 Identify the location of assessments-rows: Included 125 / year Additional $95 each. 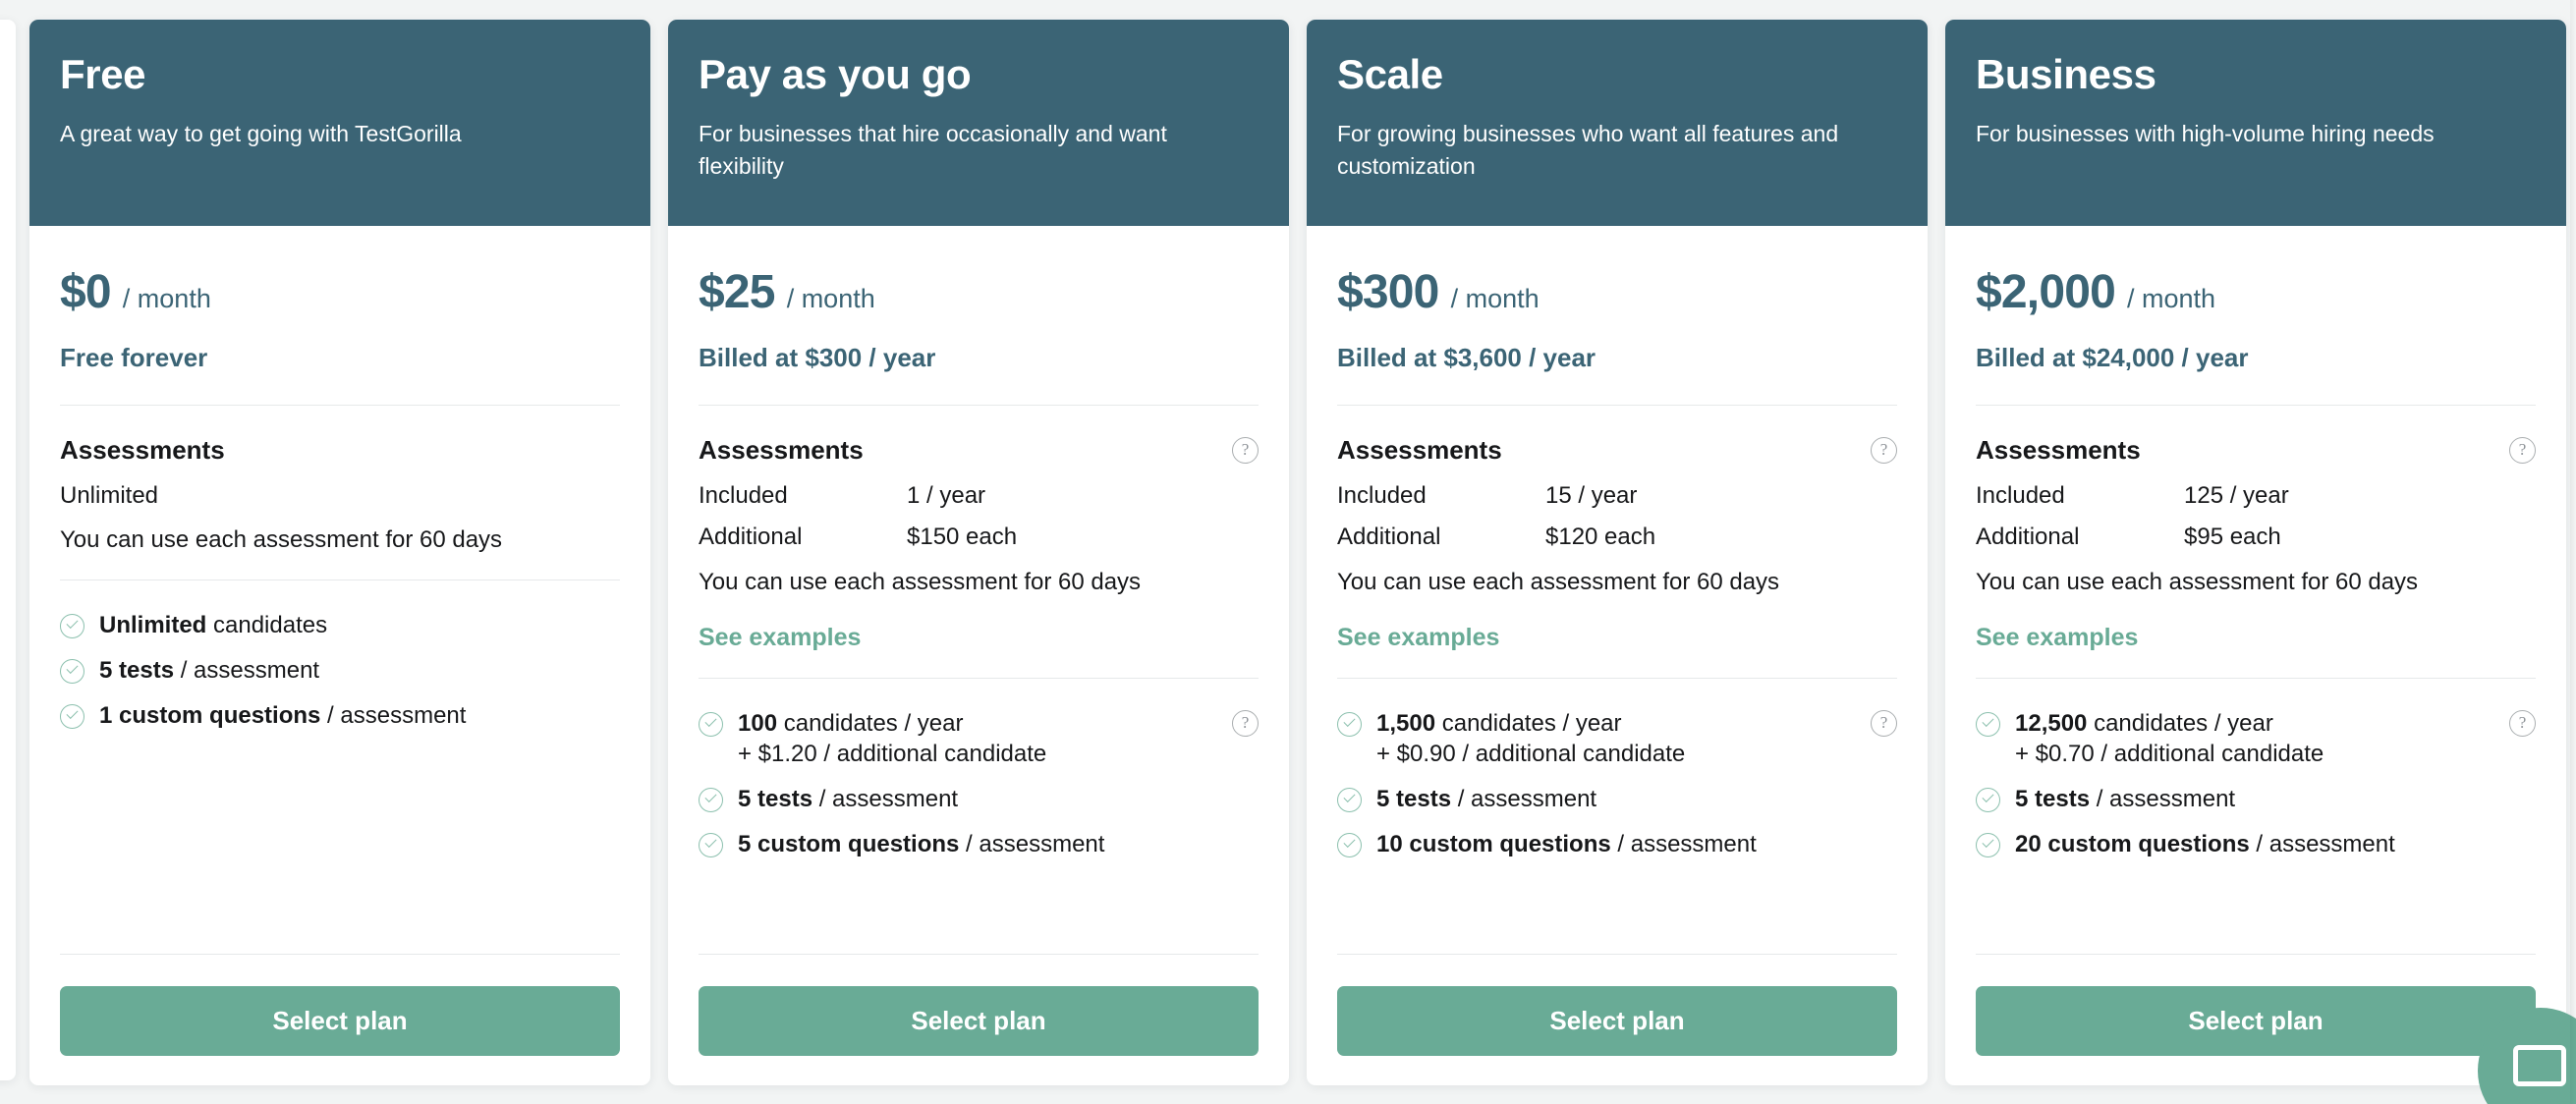
(2256, 516).